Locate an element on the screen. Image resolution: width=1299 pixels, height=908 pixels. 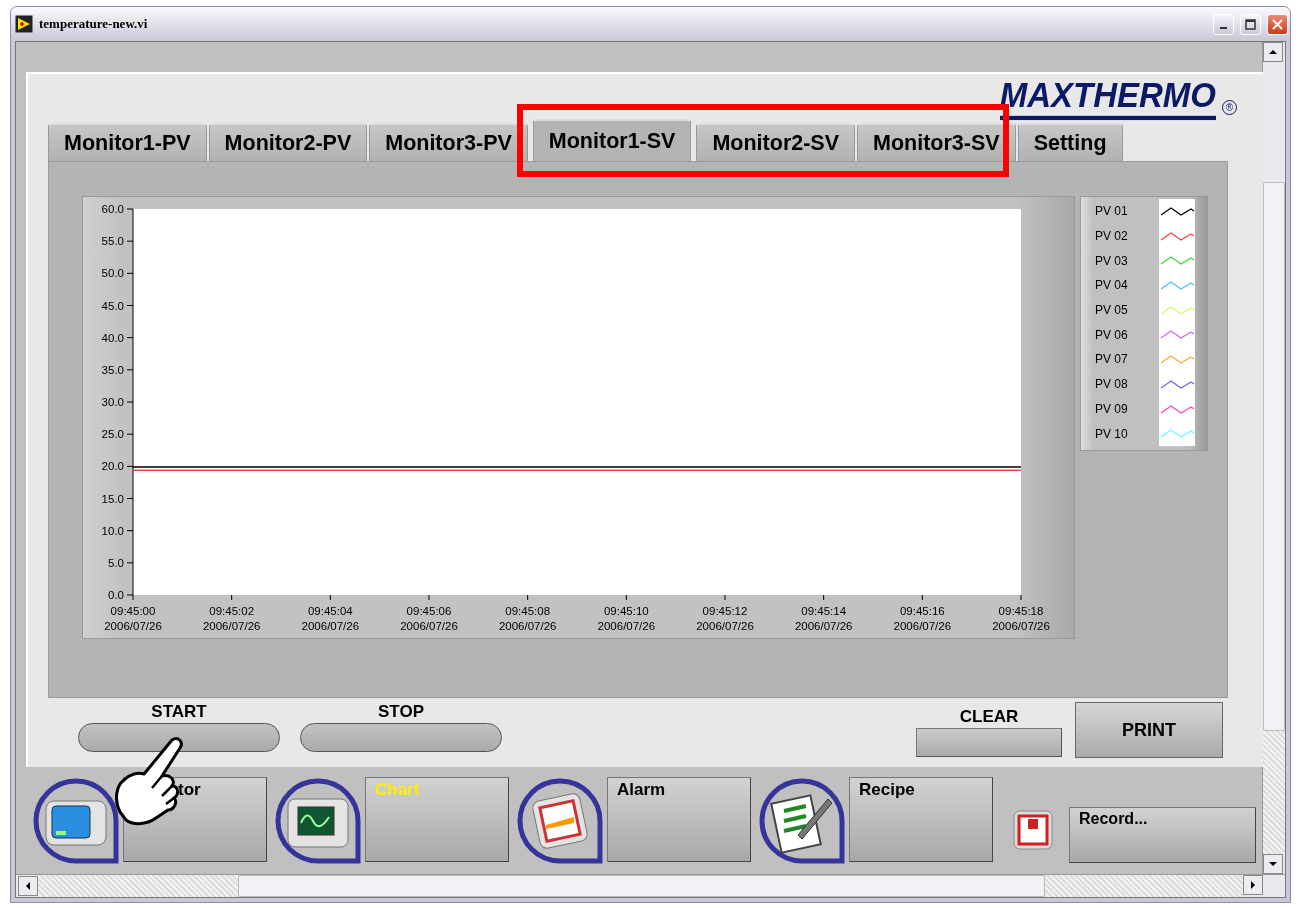
down-arrow-icon is located at coordinates (1273, 864).